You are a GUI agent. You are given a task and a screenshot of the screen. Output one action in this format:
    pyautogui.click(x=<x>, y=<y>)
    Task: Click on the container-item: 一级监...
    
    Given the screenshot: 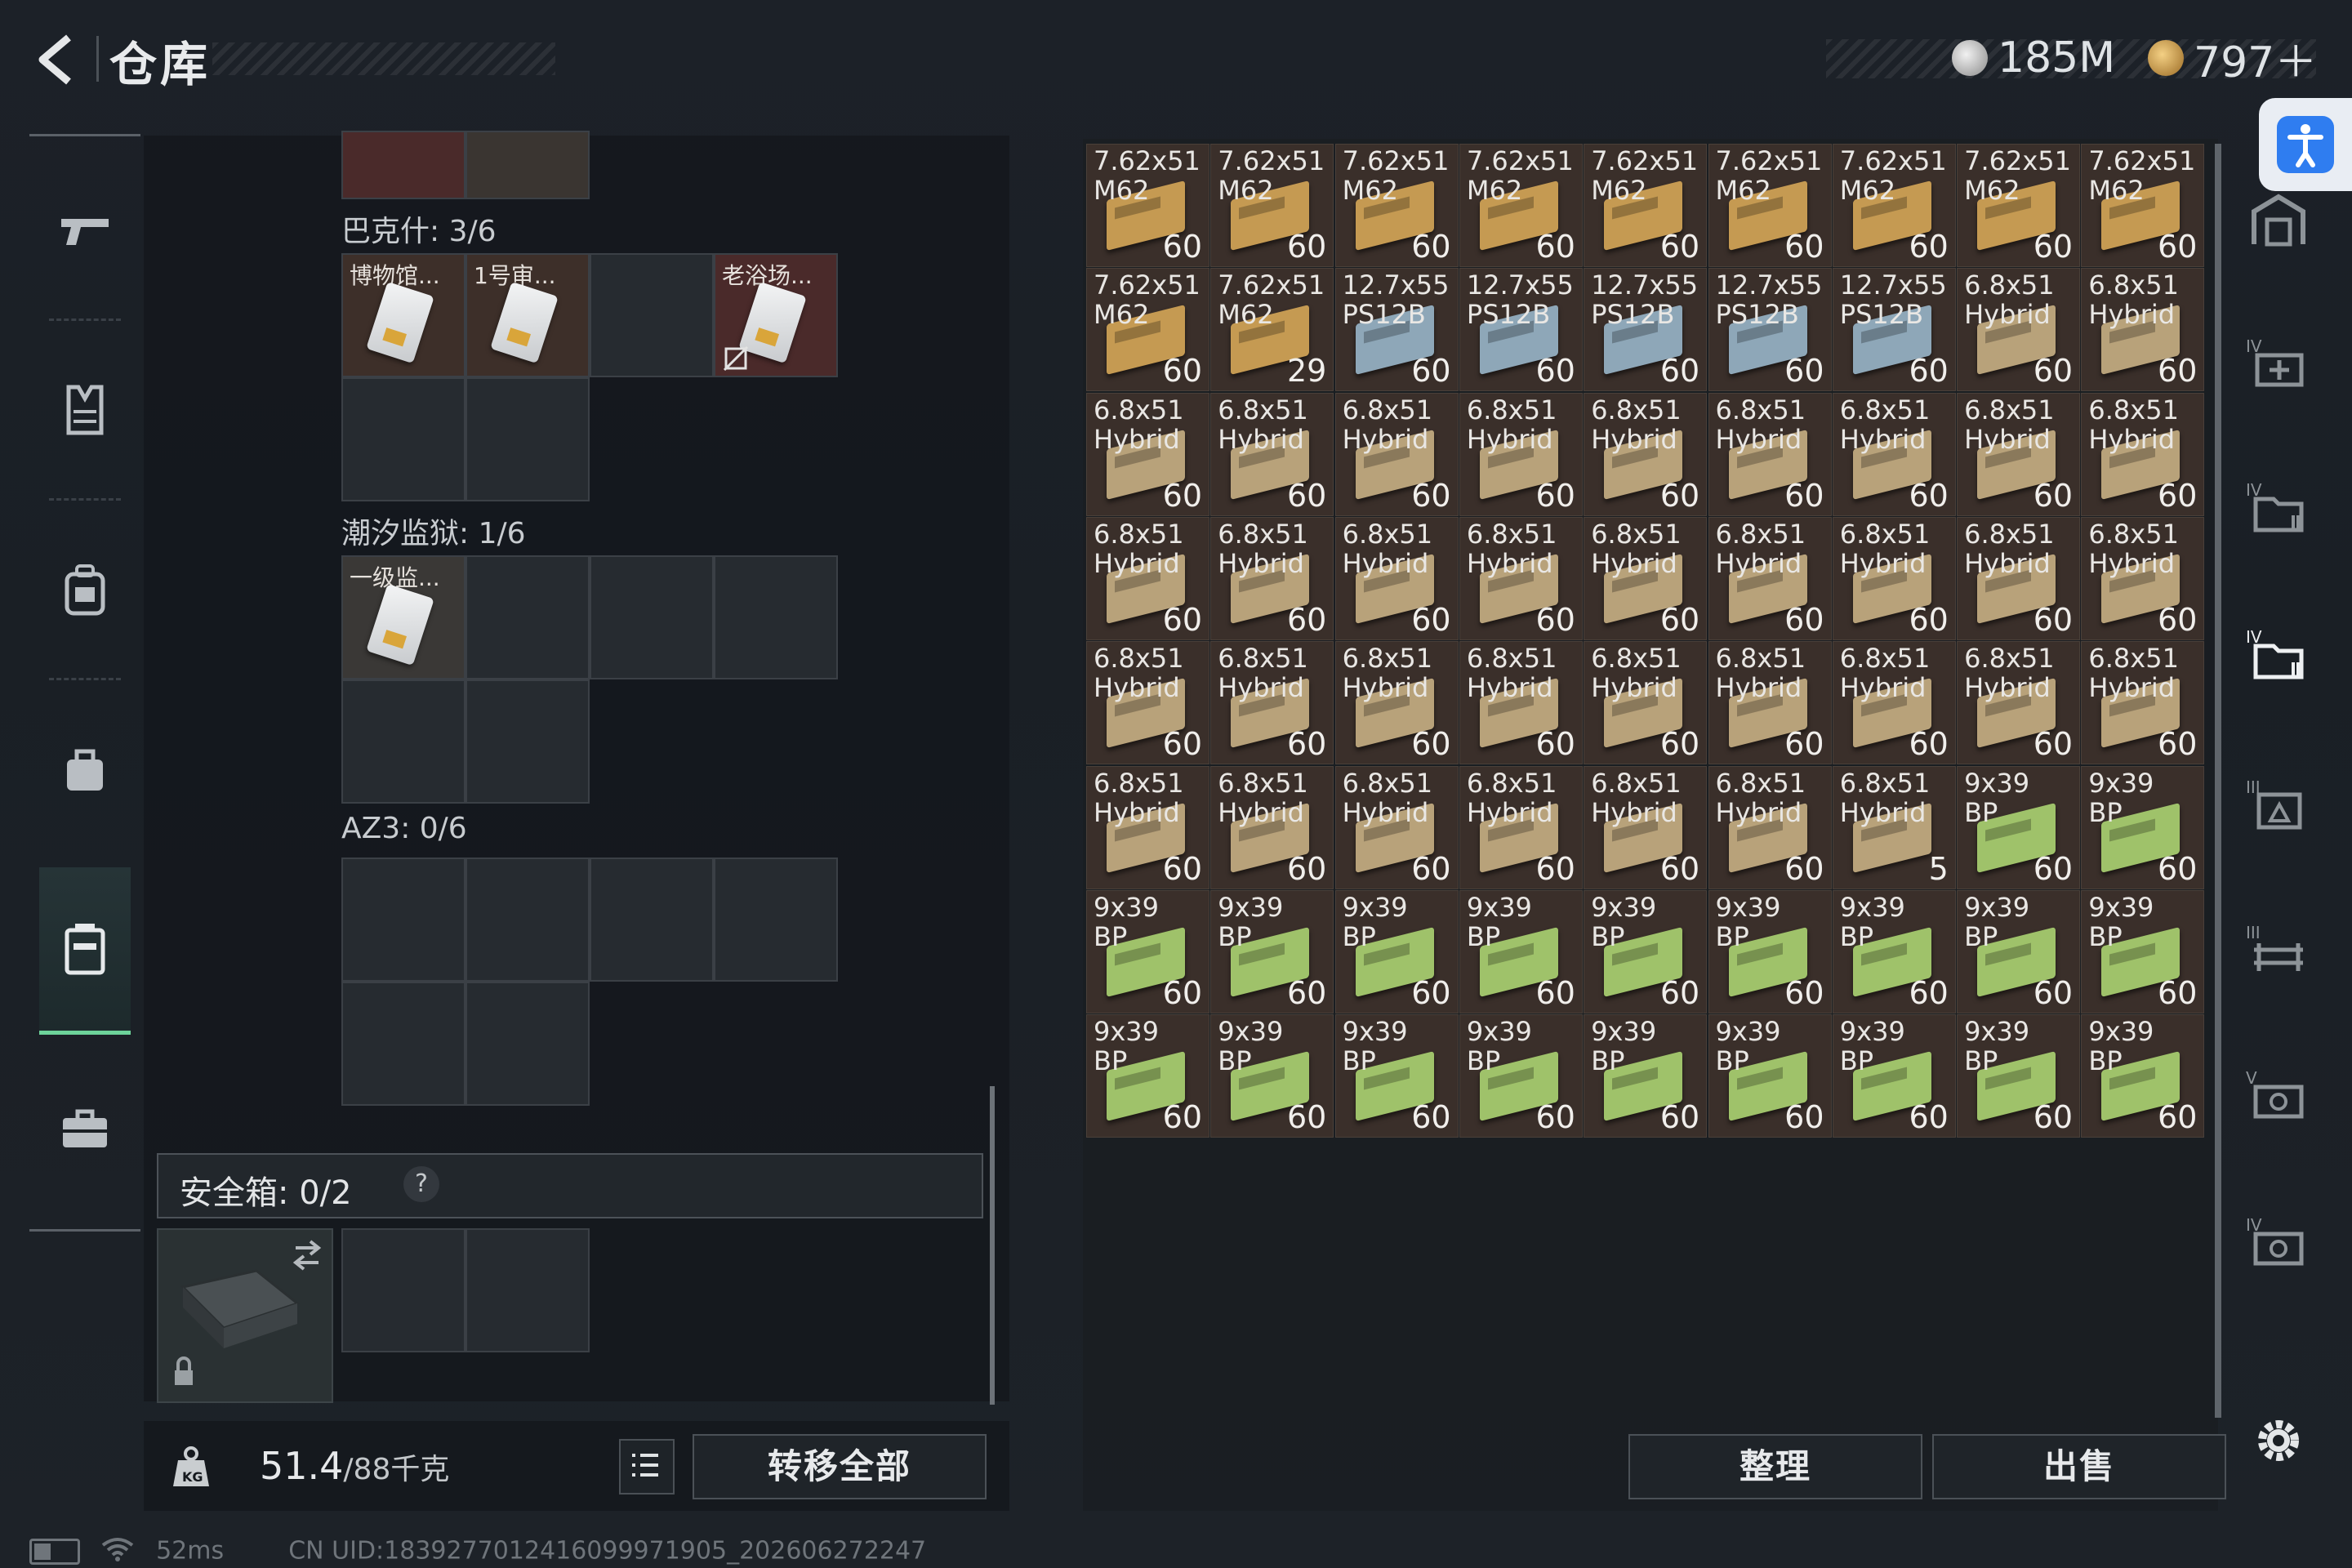 What is the action you would take?
    pyautogui.click(x=403, y=617)
    